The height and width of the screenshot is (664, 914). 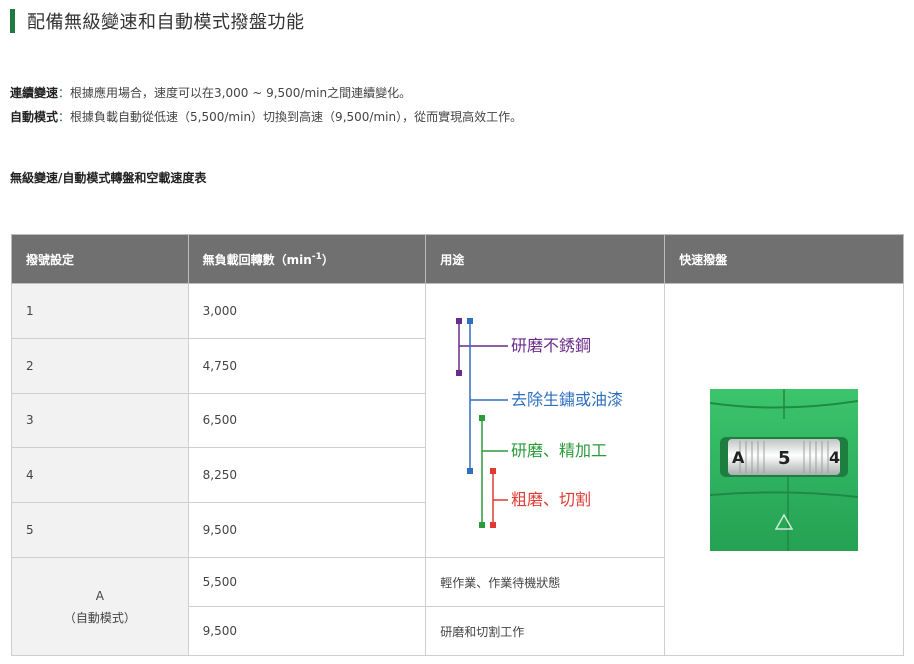 What do you see at coordinates (34, 117) in the screenshot?
I see `desc-label: 自動模式` at bounding box center [34, 117].